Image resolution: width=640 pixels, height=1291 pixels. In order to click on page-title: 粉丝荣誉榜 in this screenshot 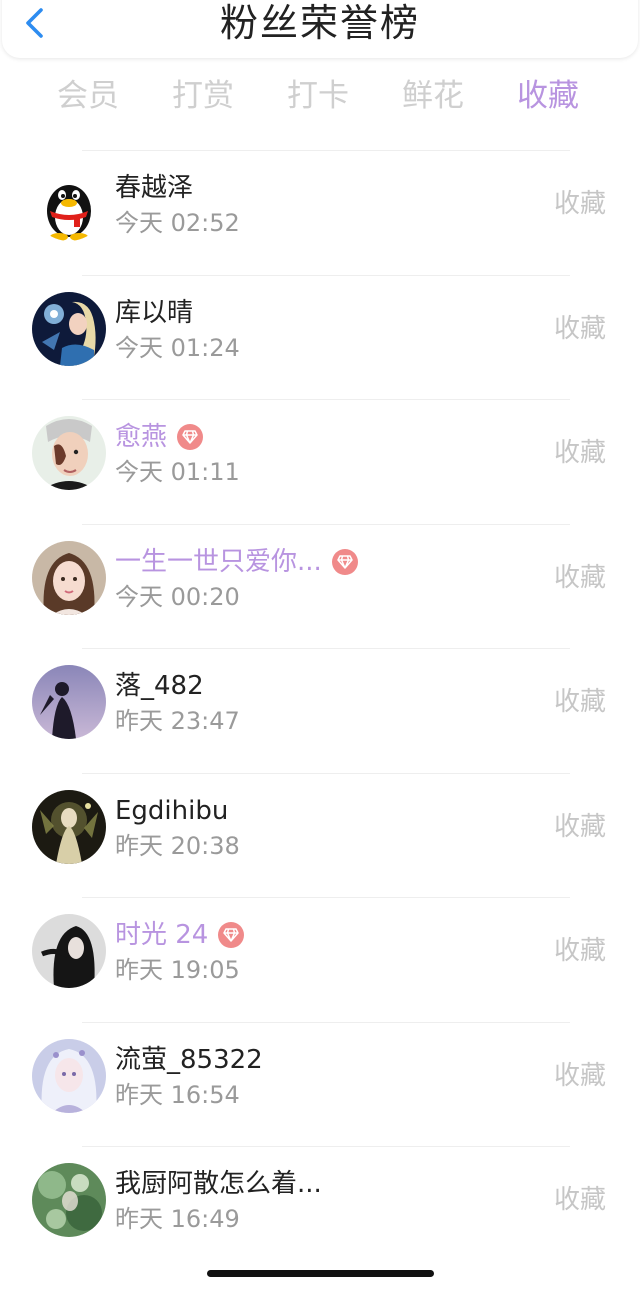, I will do `click(319, 23)`.